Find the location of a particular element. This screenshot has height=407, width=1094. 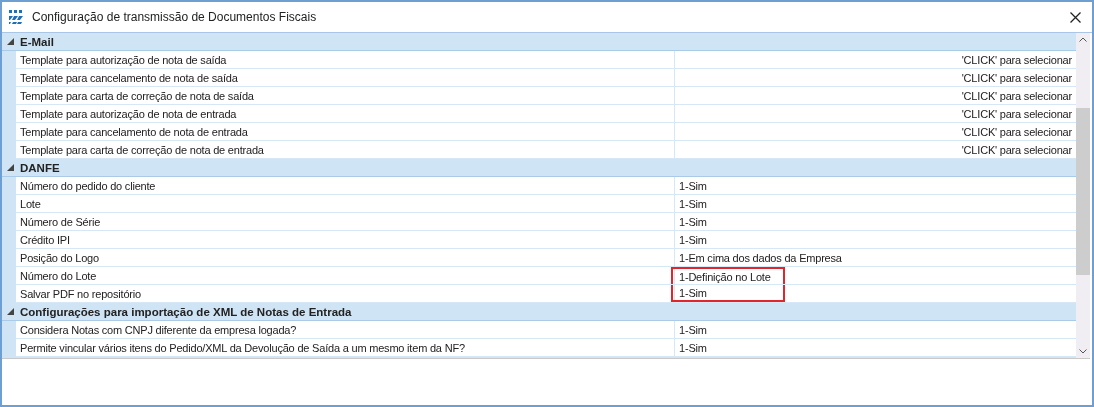

property-name: Template para cancelamento de nota de entrada is located at coordinates (345, 131).